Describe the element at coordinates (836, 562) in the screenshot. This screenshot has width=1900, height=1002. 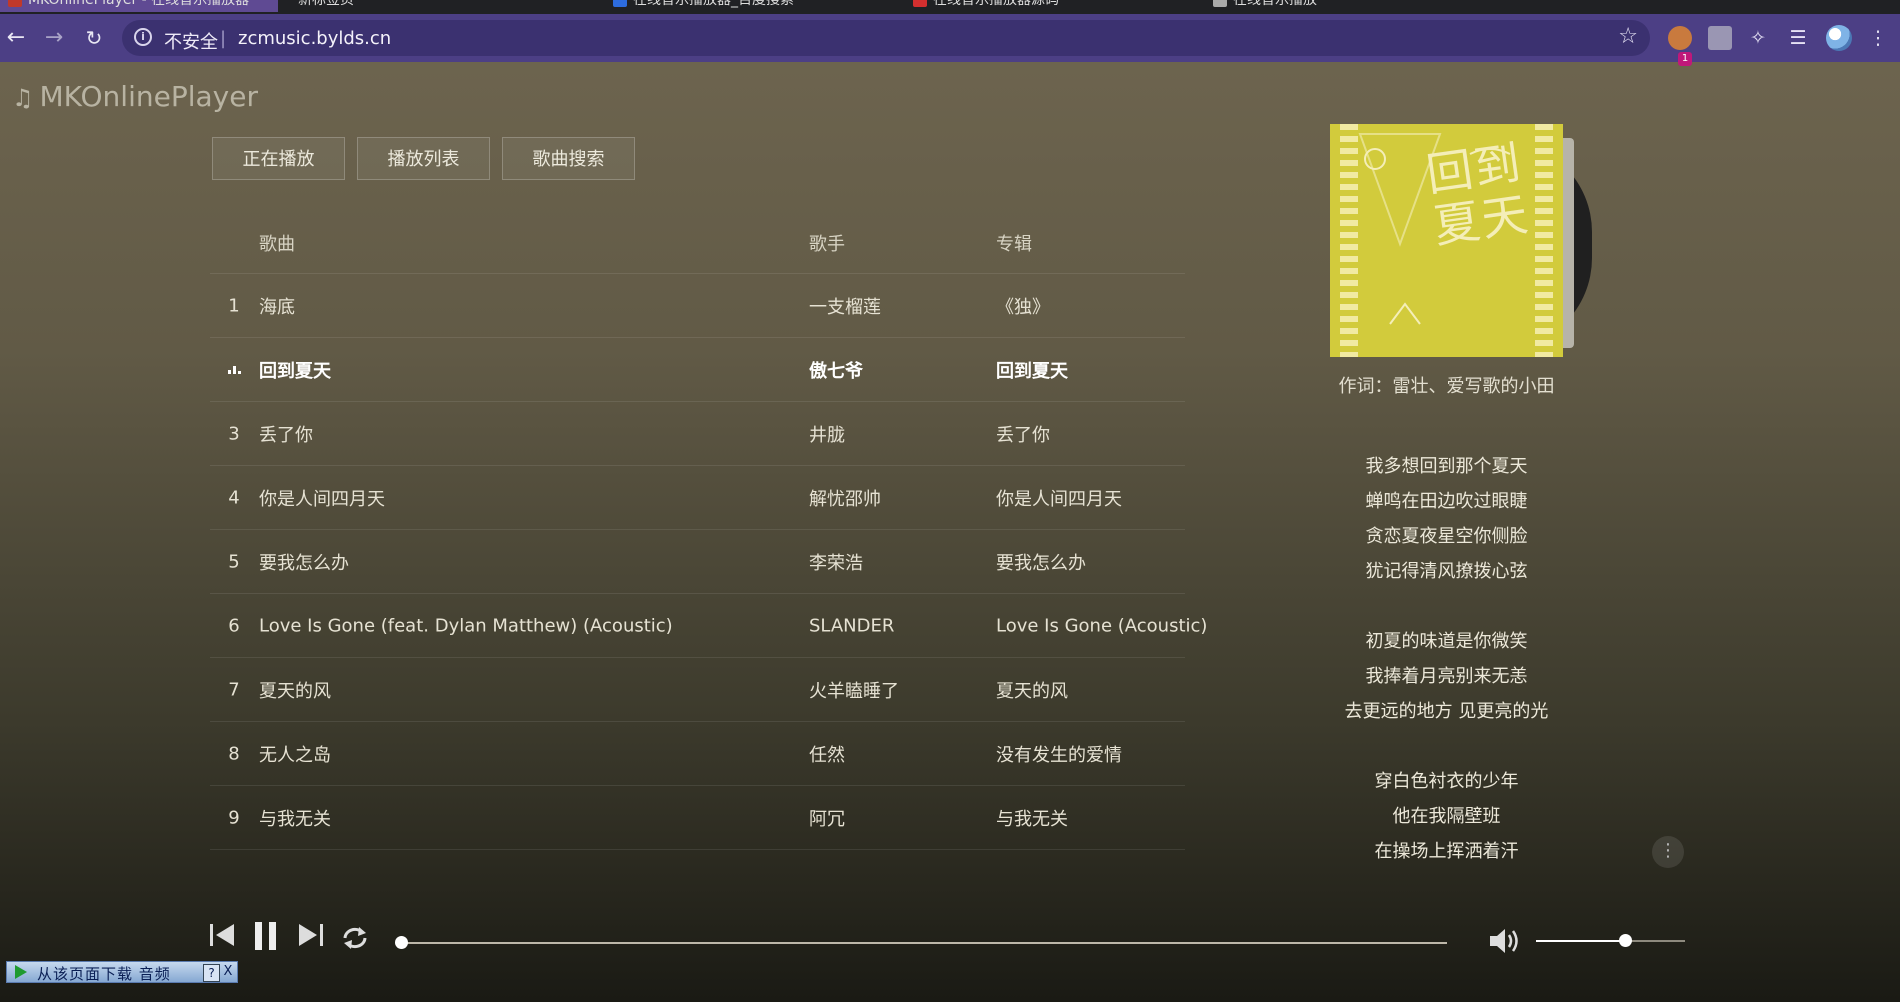
I see `song-artist: 李荣浩` at that location.